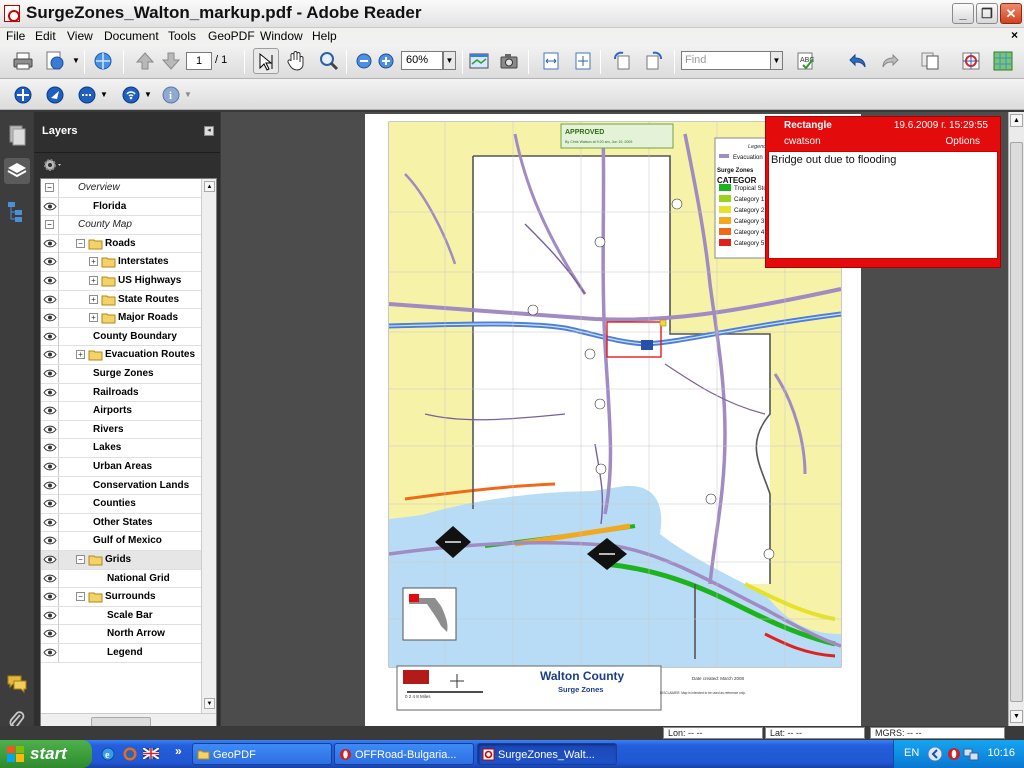 Image resolution: width=1024 pixels, height=768 pixels. I want to click on next-page-button, so click(171, 61).